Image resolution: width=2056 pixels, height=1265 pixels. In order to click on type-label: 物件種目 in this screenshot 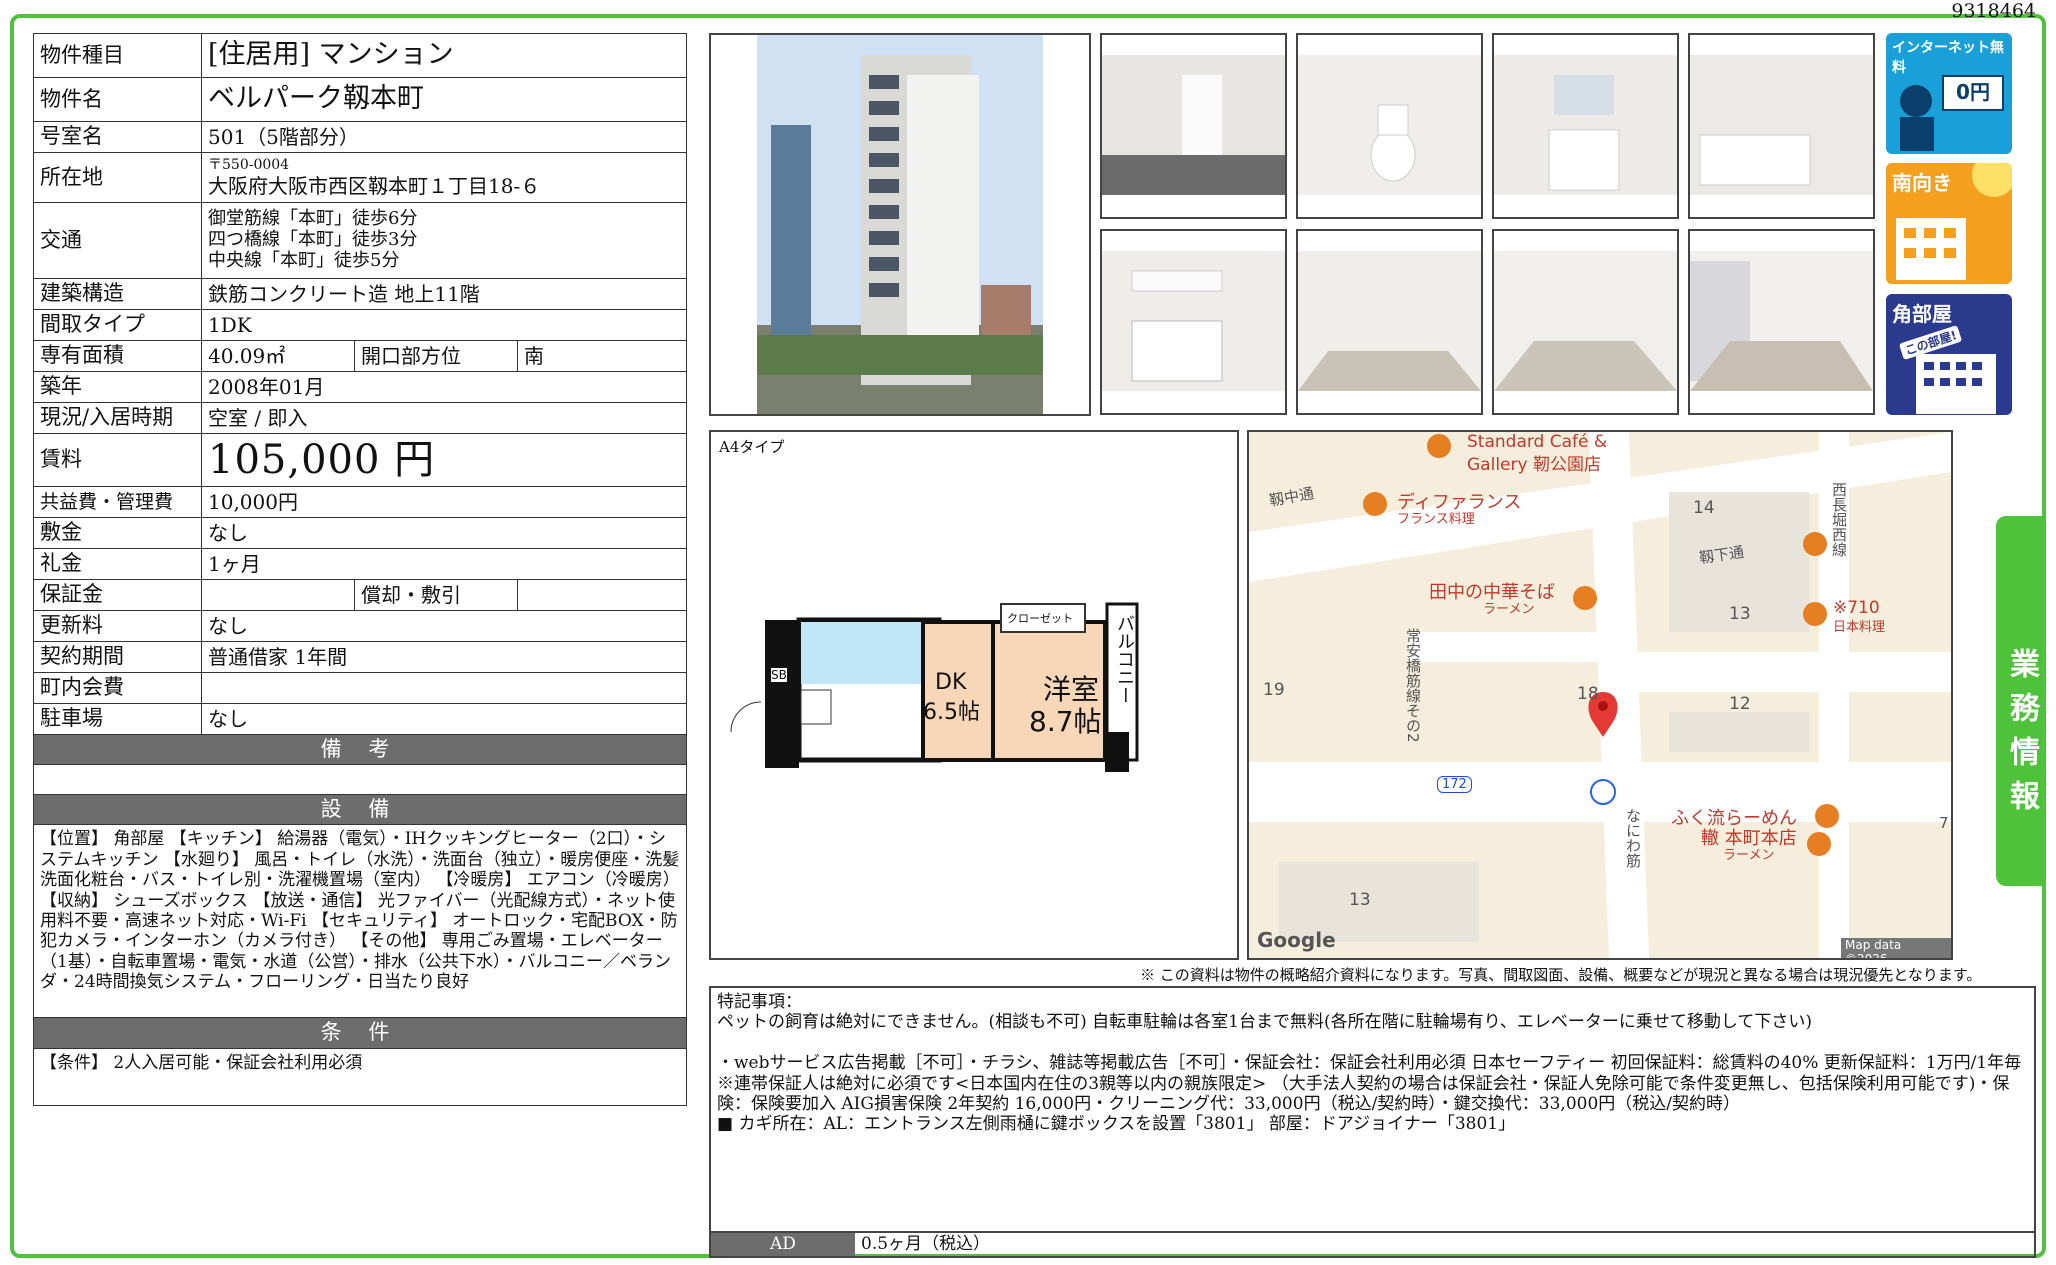, I will do `click(117, 55)`.